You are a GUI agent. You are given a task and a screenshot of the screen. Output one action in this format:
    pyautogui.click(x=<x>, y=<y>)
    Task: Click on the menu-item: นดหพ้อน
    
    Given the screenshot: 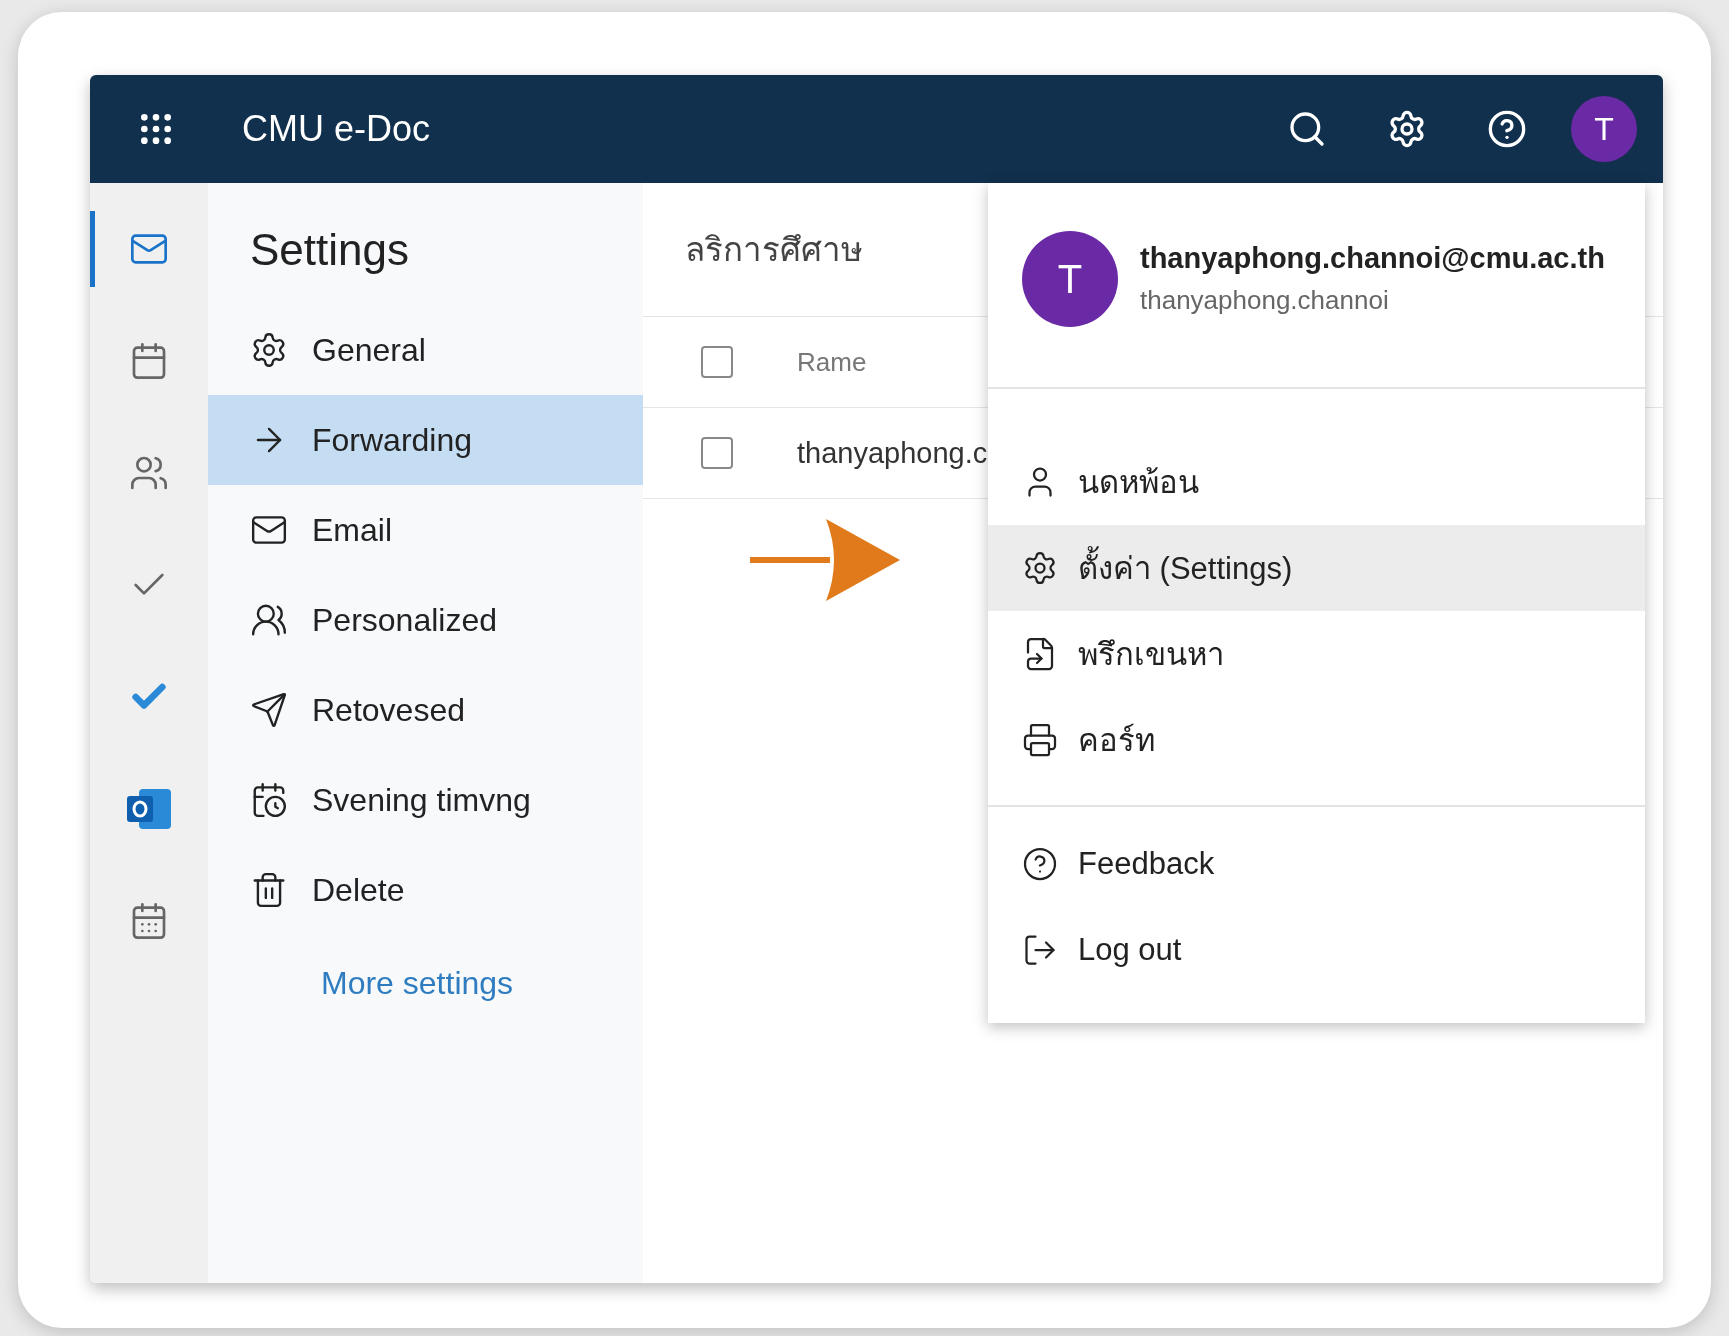 What is the action you would take?
    pyautogui.click(x=1316, y=482)
    